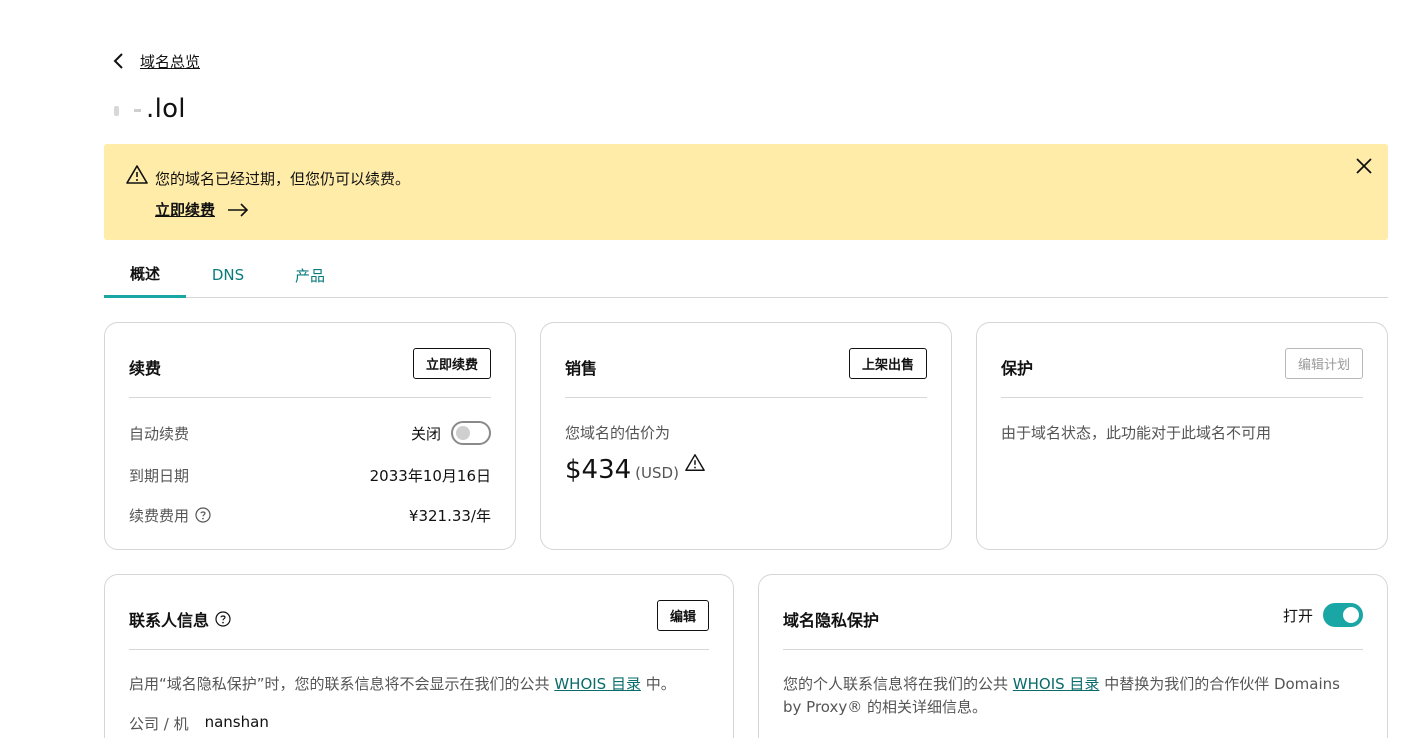  I want to click on renewal-fee-row: 续费费用 ¥321.33/年, so click(310, 515).